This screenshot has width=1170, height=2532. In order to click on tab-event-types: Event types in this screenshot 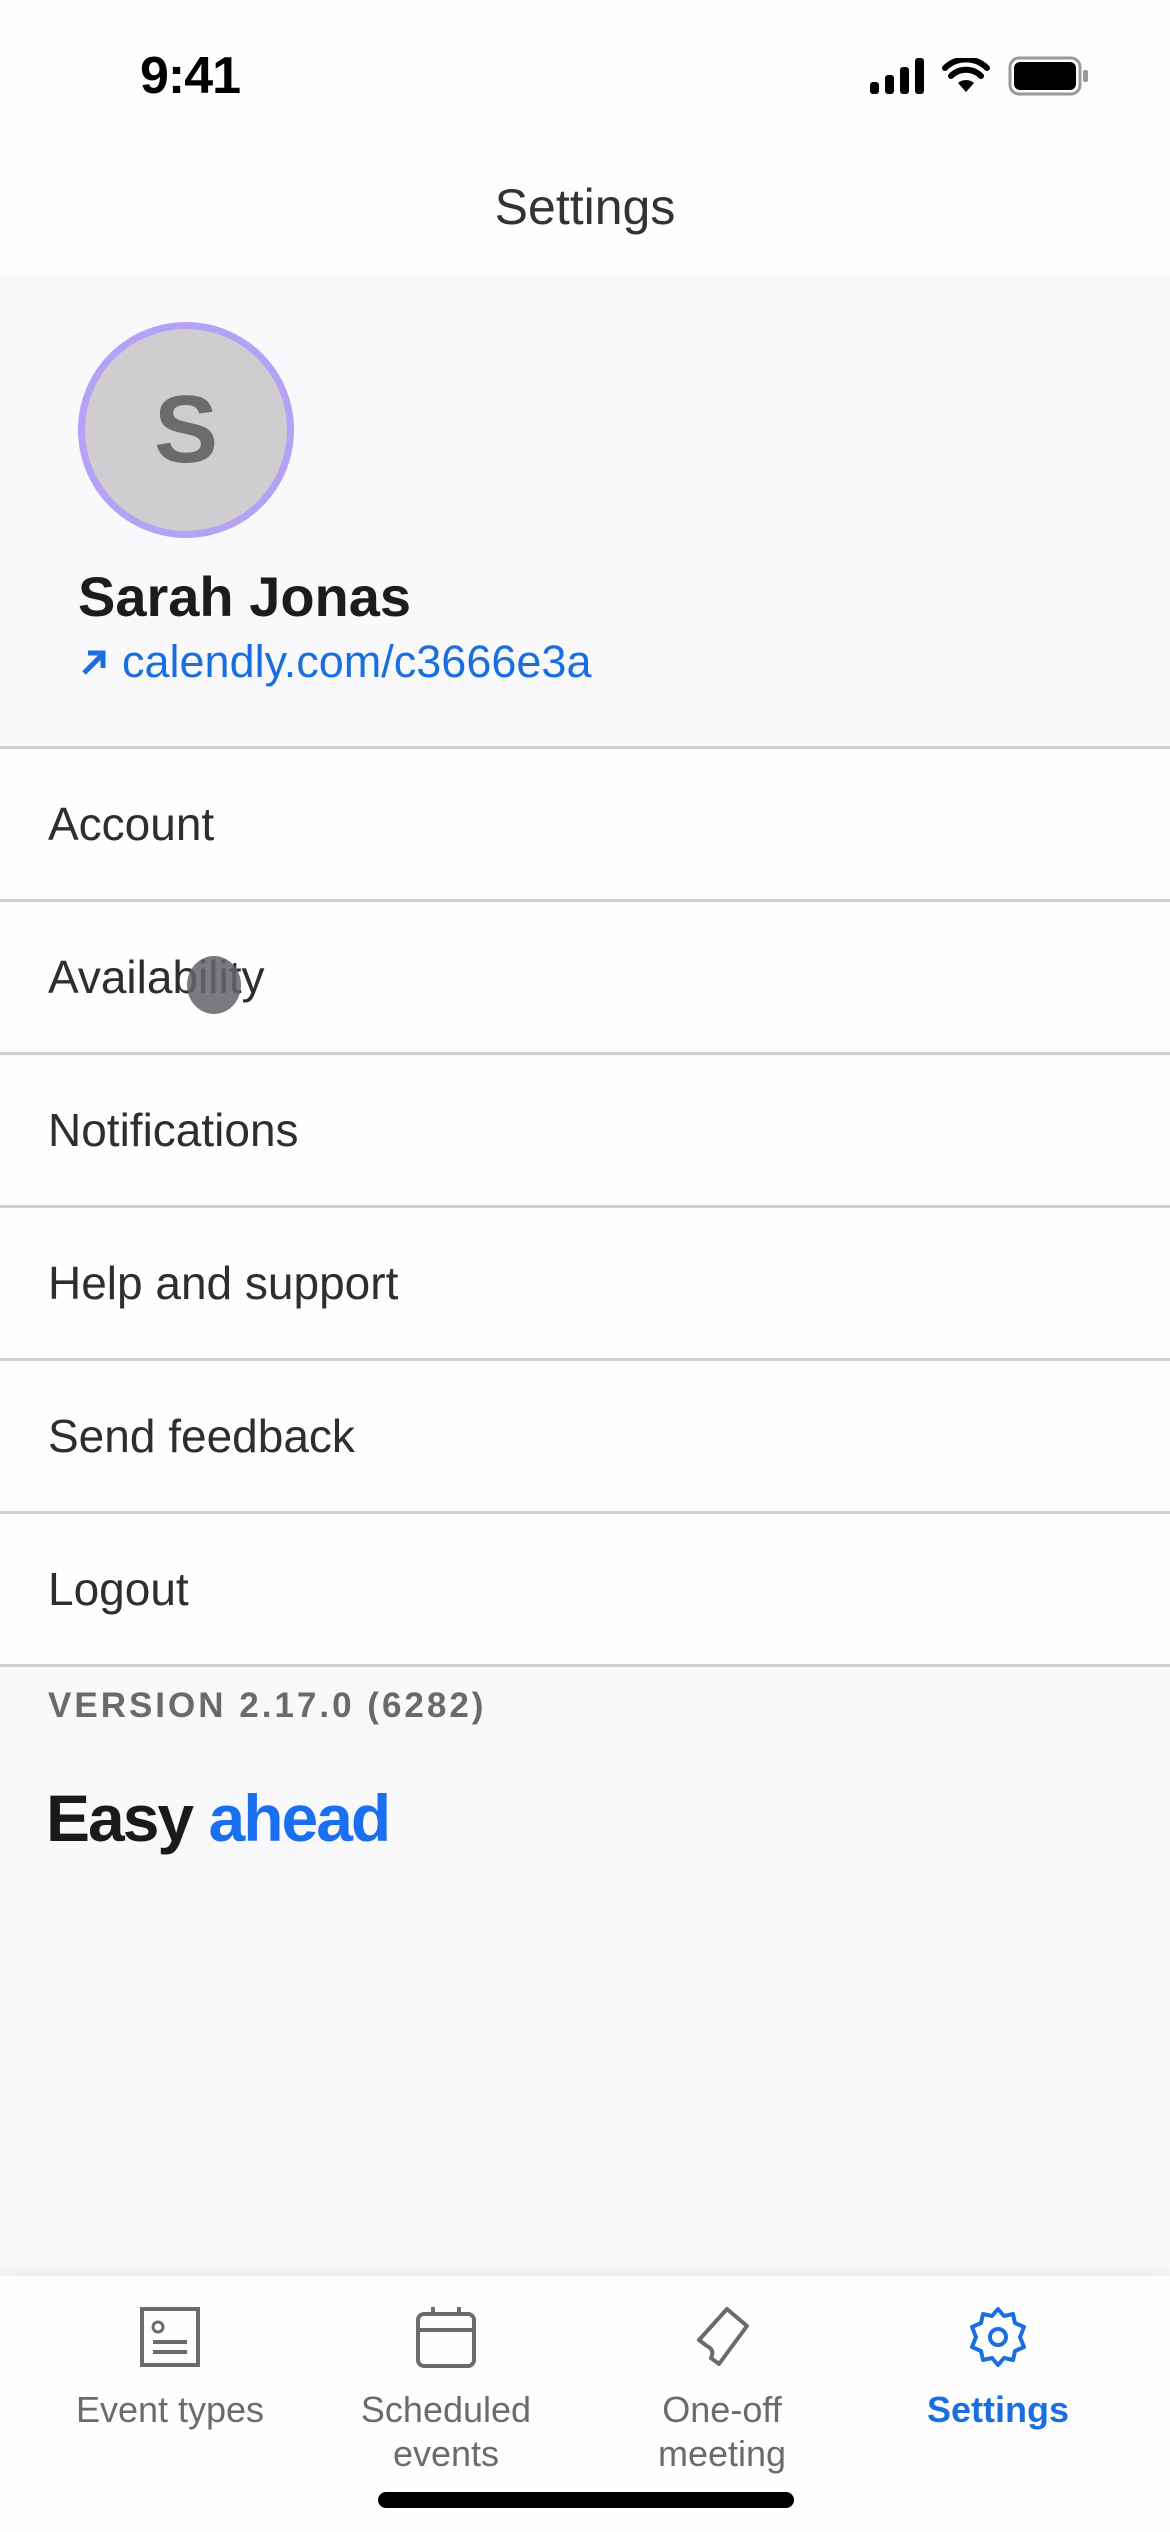, I will do `click(170, 2367)`.